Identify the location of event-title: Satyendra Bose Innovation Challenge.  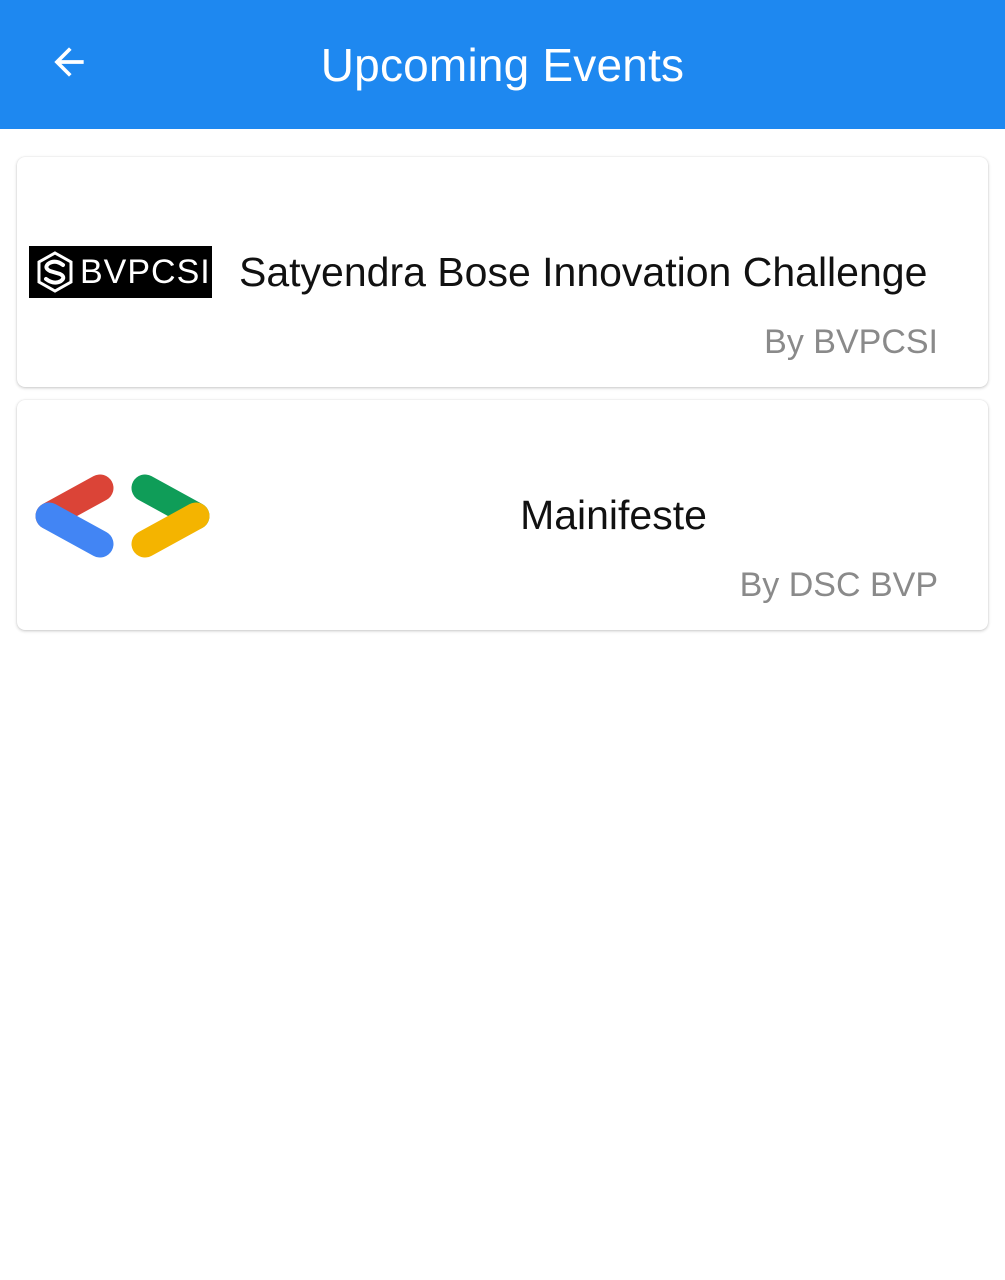
(583, 272).